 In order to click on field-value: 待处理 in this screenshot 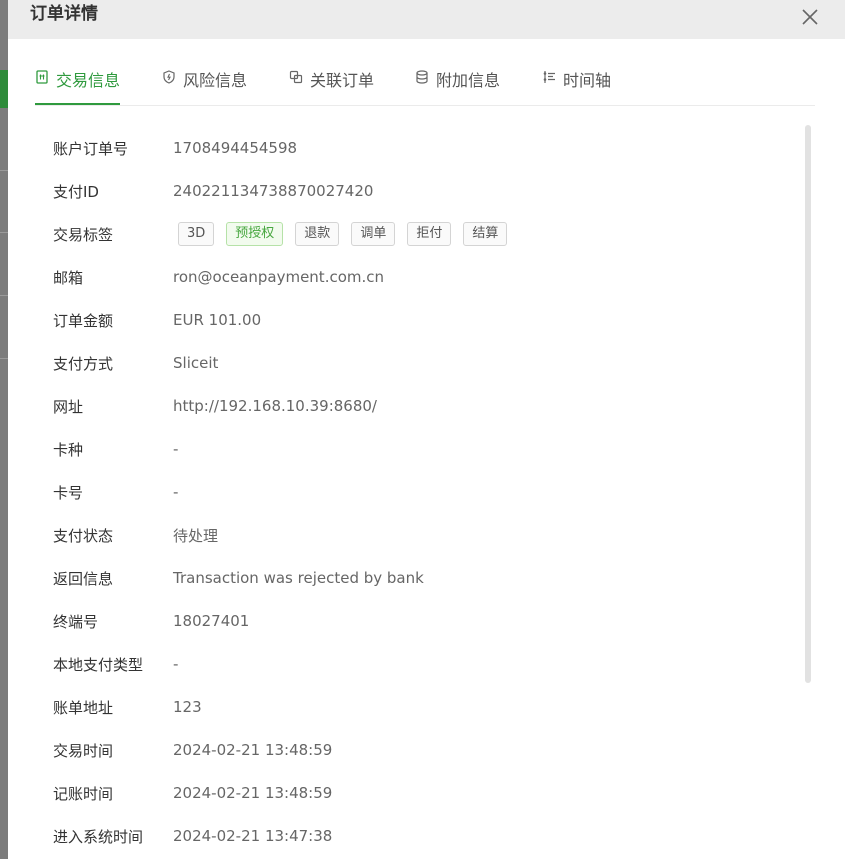, I will do `click(196, 535)`.